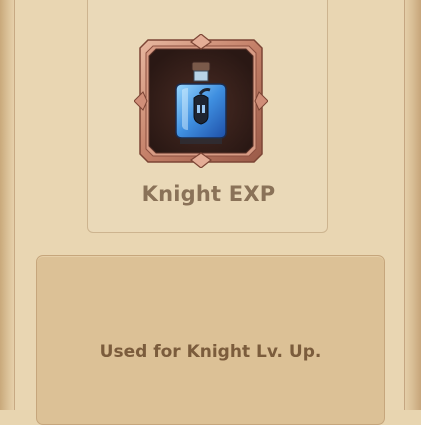 The height and width of the screenshot is (425, 421). Describe the element at coordinates (7, 205) in the screenshot. I see `scroll-border-left` at that location.